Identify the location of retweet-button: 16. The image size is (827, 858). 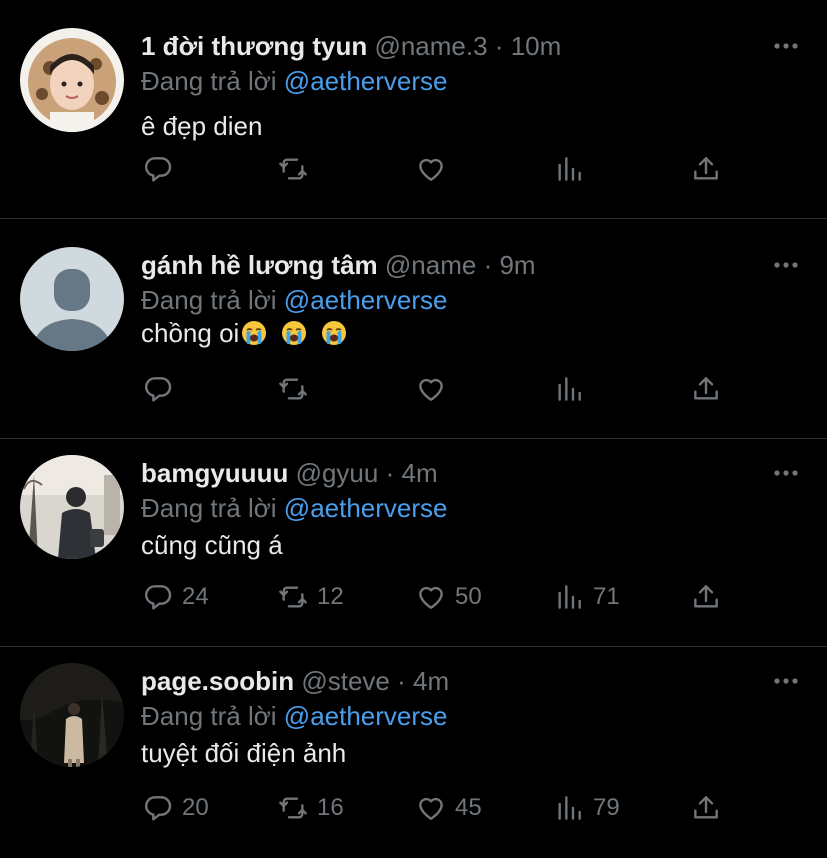
(310, 808).